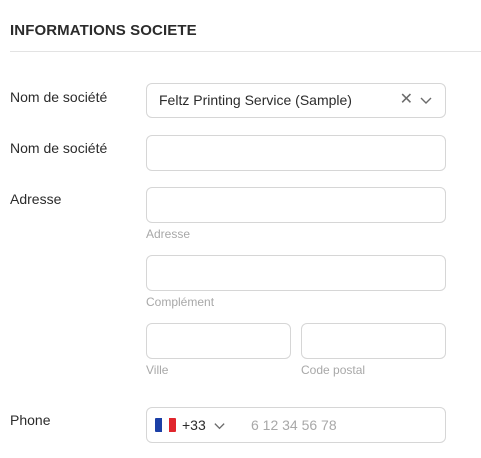 The width and height of the screenshot is (481, 458). Describe the element at coordinates (333, 370) in the screenshot. I see `address-postal-hint: Code postal` at that location.